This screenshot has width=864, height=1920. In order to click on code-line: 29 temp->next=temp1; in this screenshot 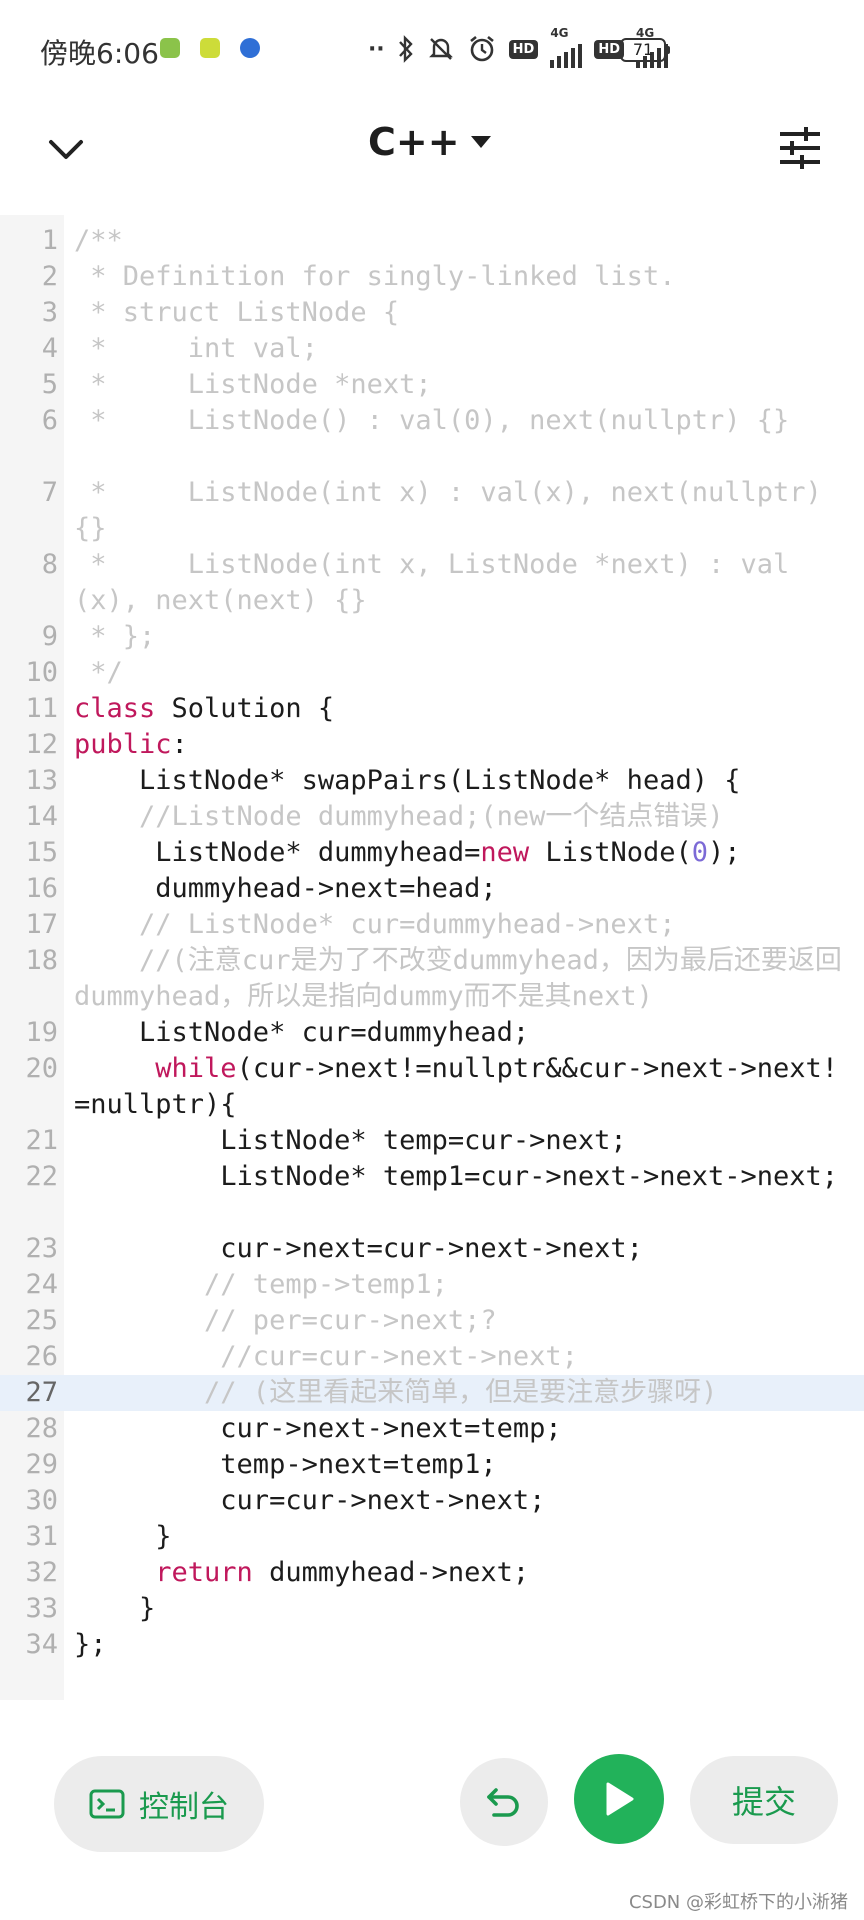, I will do `click(432, 1465)`.